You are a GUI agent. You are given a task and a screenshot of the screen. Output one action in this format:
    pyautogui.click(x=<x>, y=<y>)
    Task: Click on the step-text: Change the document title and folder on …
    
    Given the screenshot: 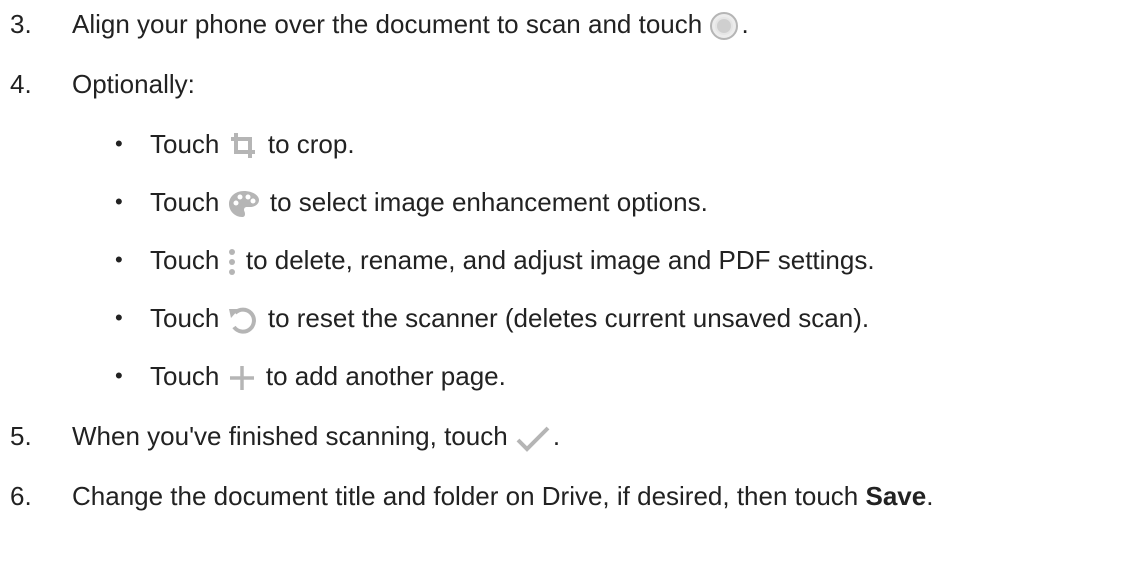 What is the action you would take?
    pyautogui.click(x=465, y=496)
    